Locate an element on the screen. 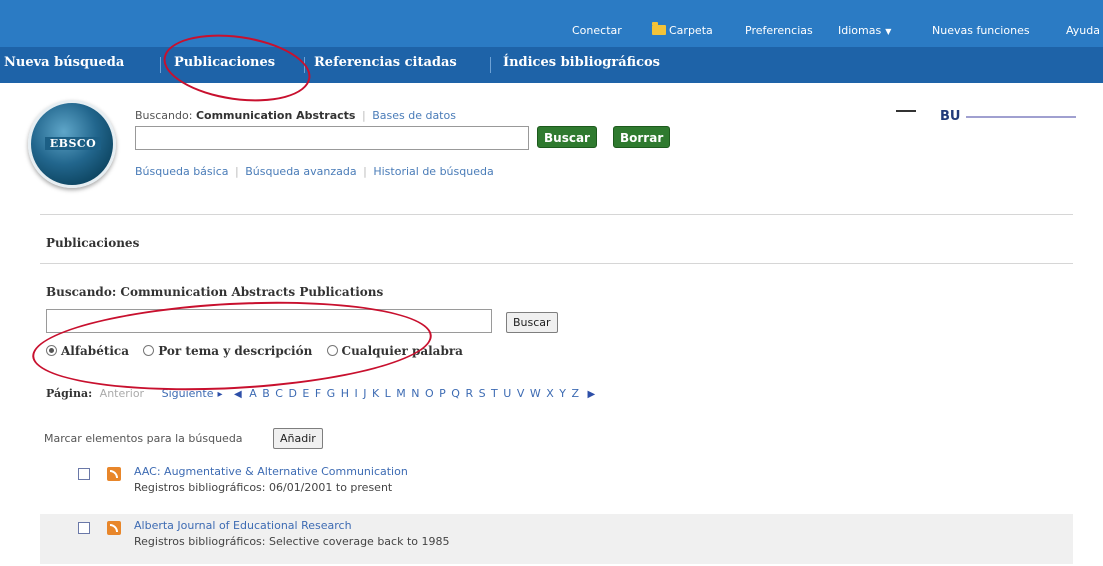 The image size is (1103, 566). historial-link: Historial de búsqueda is located at coordinates (433, 171).